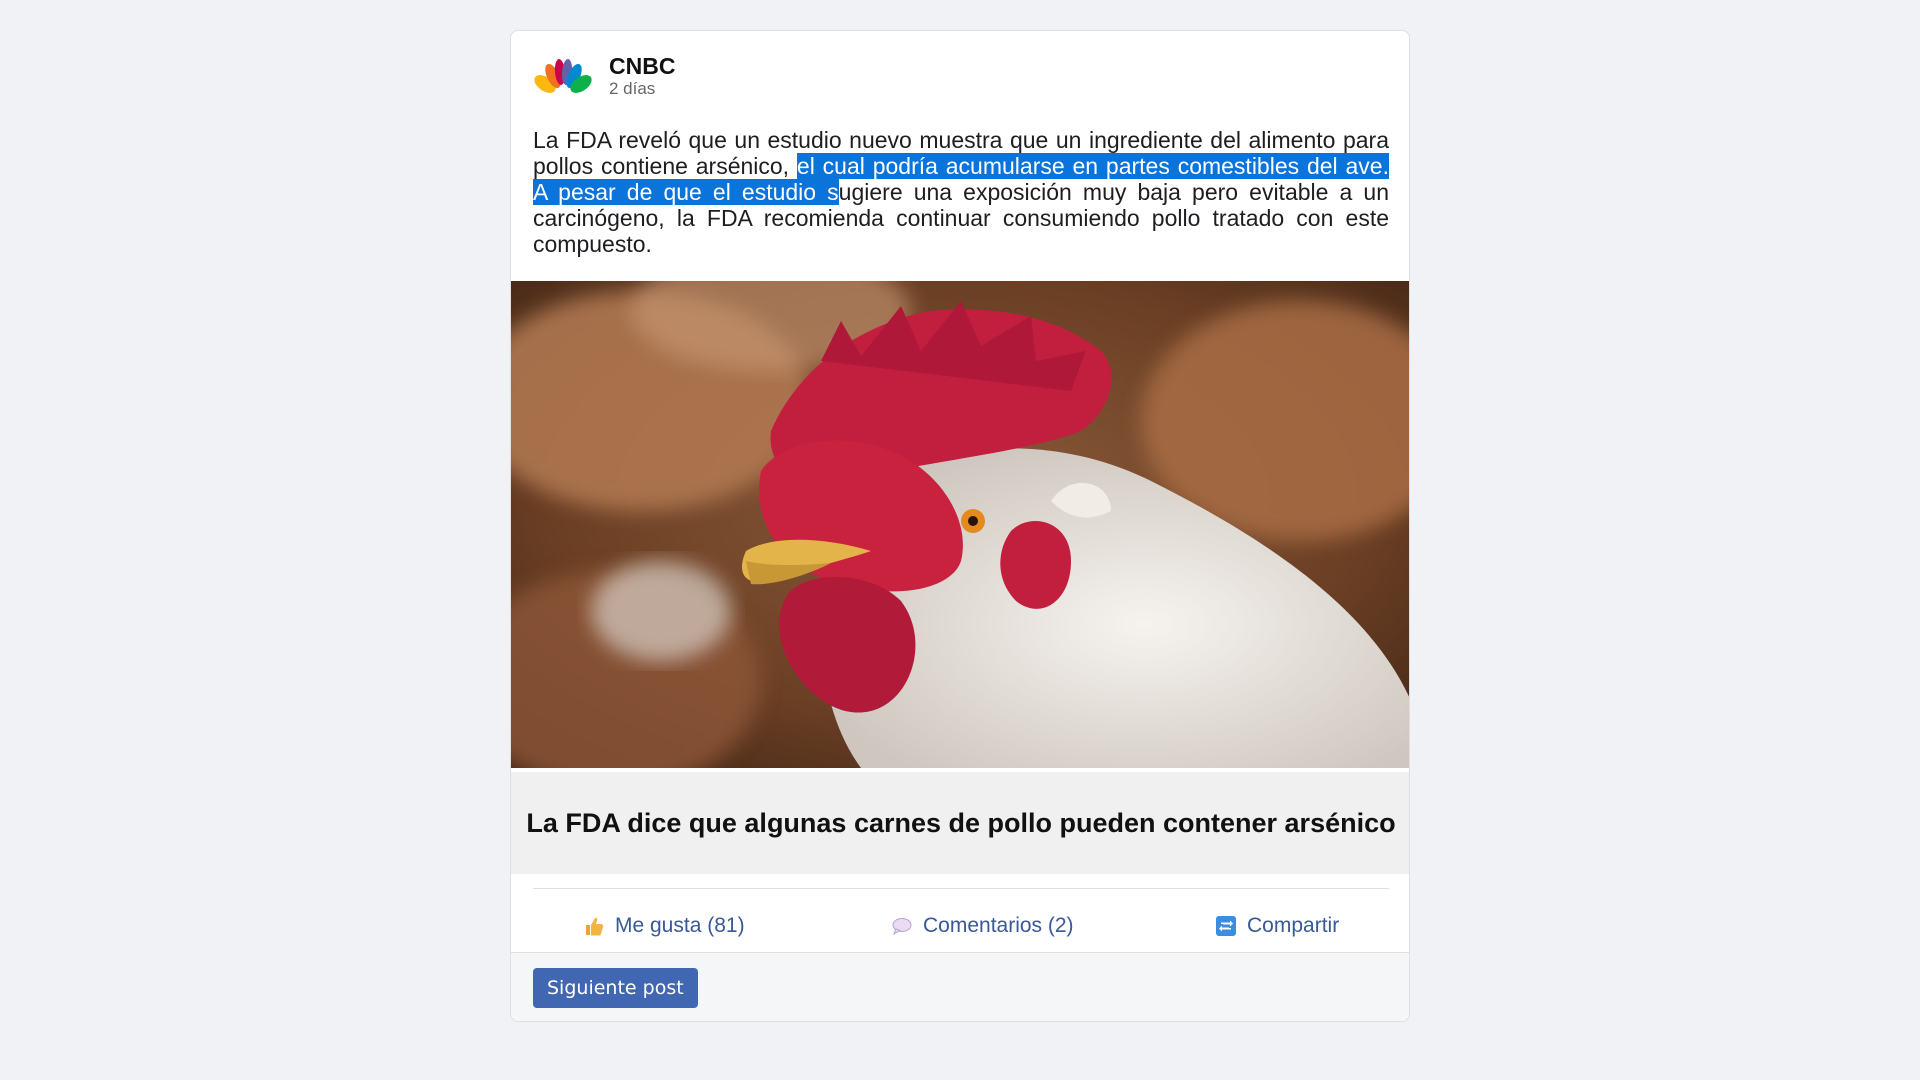  Describe the element at coordinates (902, 927) in the screenshot. I see `speech-bubble-icon` at that location.